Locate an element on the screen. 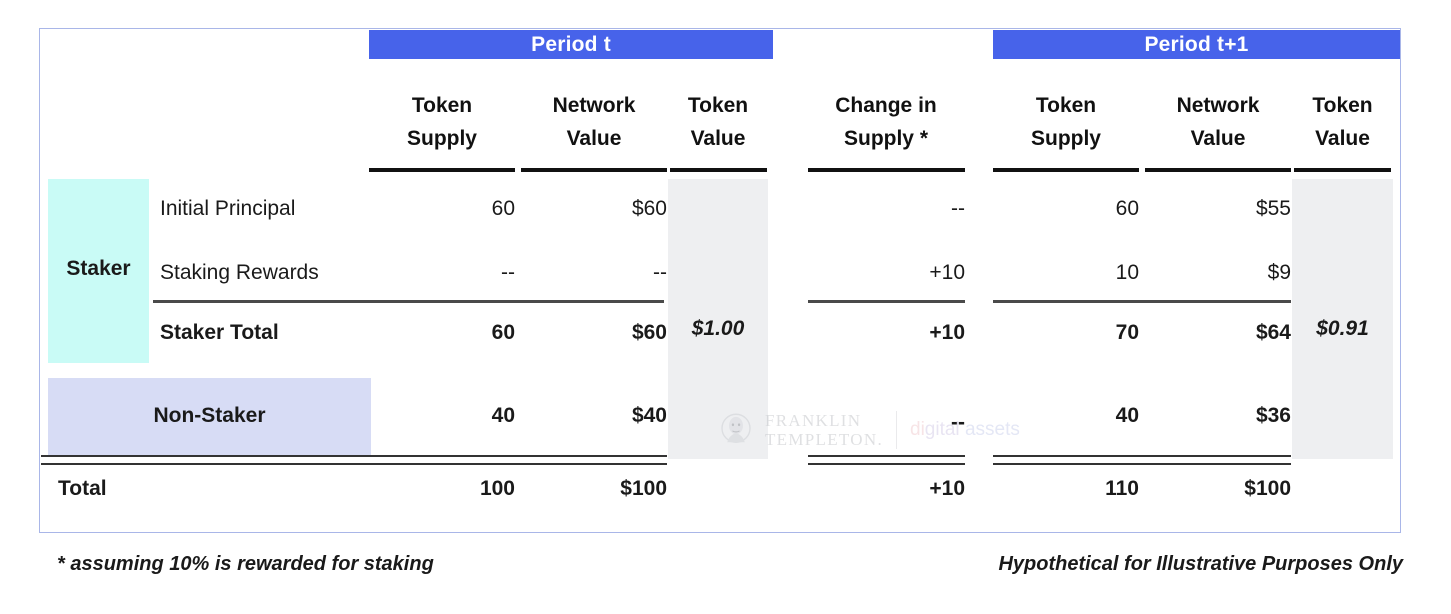 This screenshot has height=614, width=1451. cutoff-text-top is located at coordinates (725, 7).